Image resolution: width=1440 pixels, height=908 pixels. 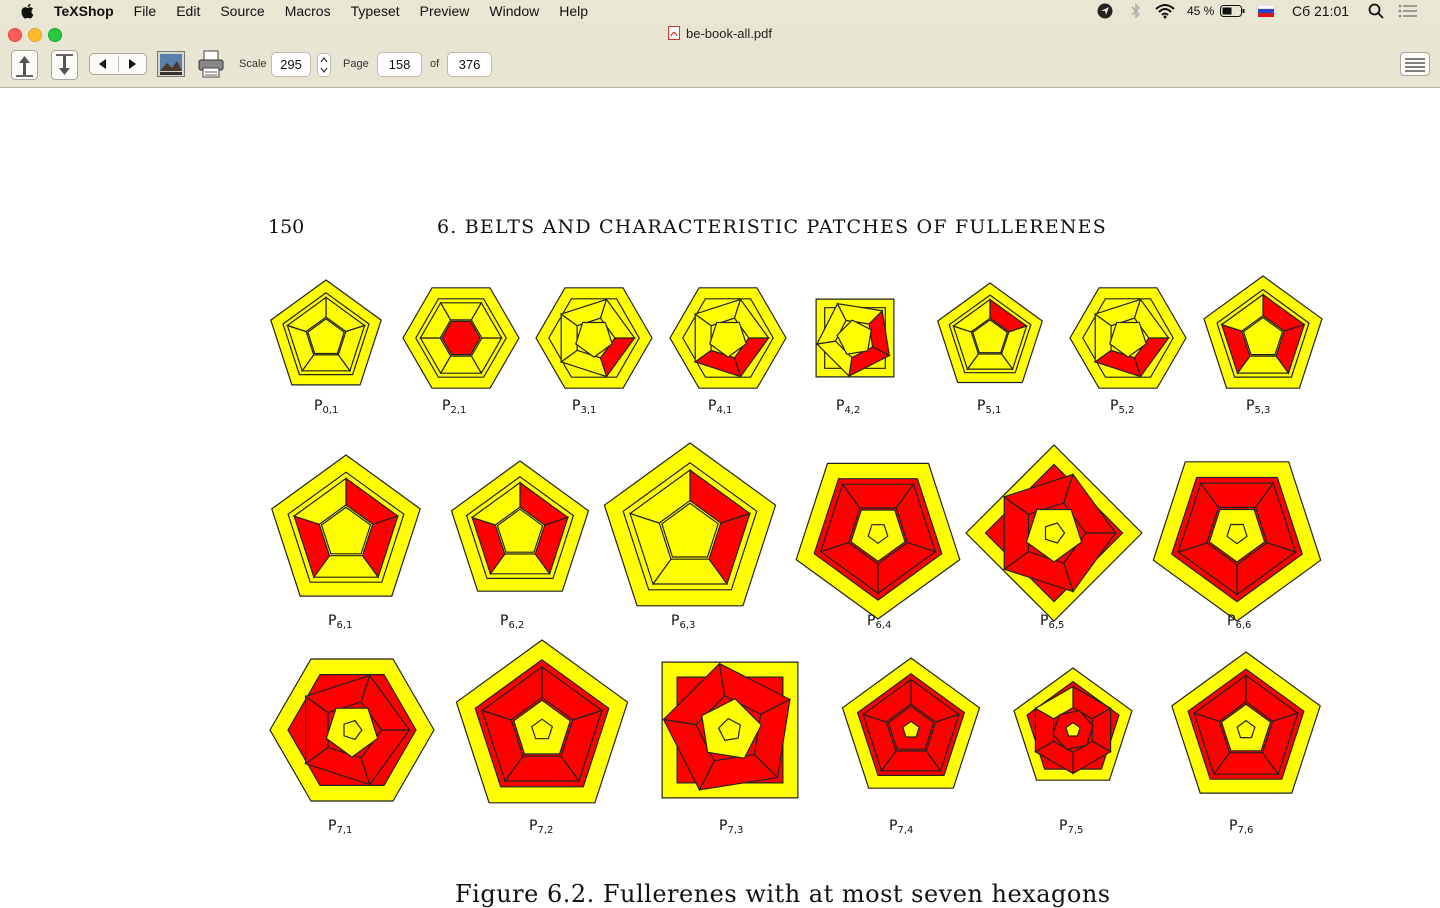 I want to click on patch-label: P7,3, so click(x=731, y=827).